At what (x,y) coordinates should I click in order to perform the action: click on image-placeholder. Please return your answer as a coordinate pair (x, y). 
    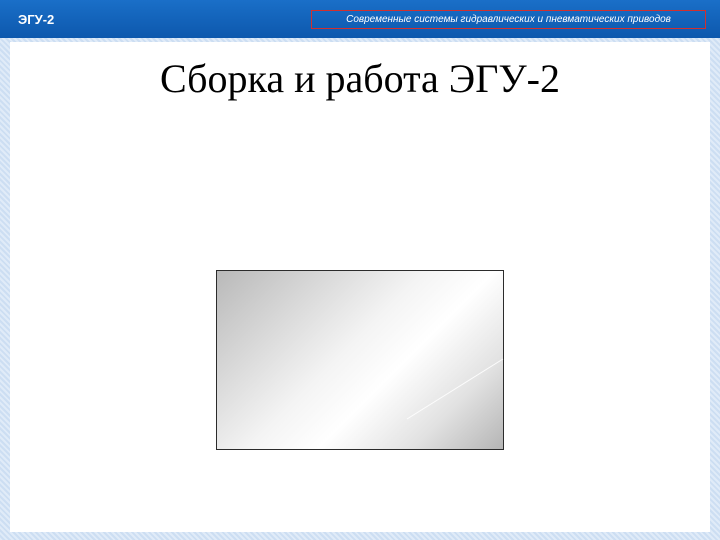
    Looking at the image, I should click on (360, 360).